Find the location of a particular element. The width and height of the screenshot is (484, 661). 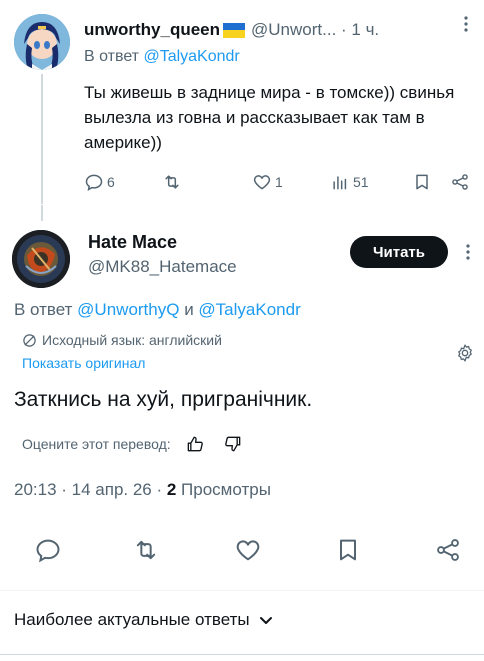

author-handle: @MK88_Hatemace is located at coordinates (162, 267).